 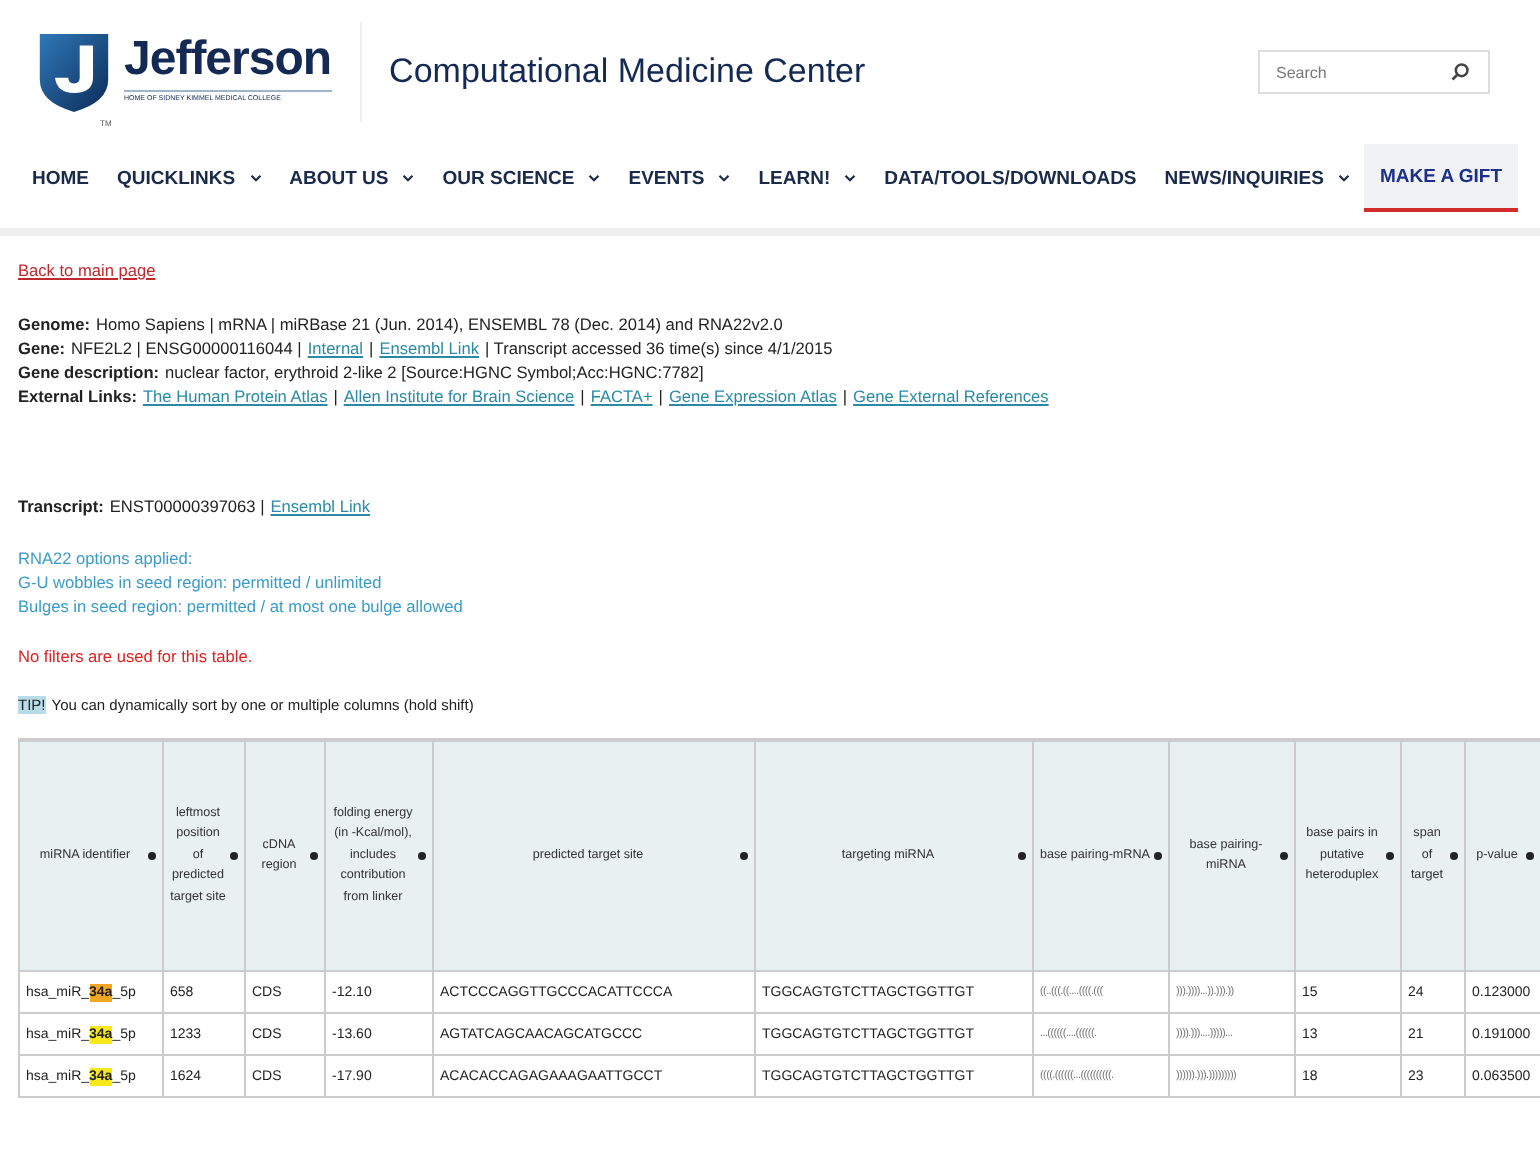 What do you see at coordinates (752, 396) in the screenshot?
I see `info-link: Gene Expression Atlas` at bounding box center [752, 396].